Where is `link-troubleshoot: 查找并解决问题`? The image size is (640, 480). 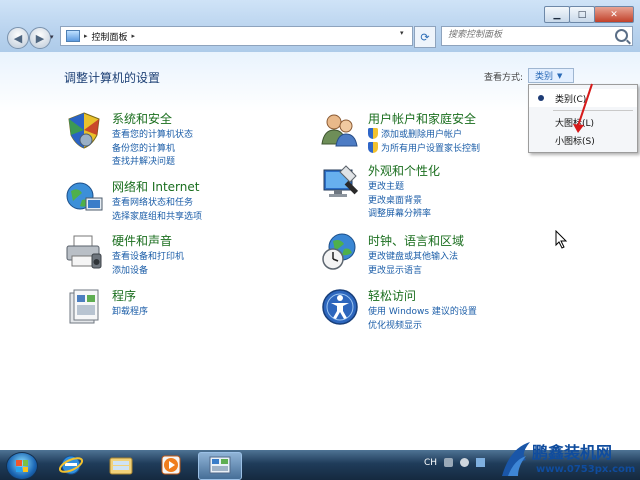 link-troubleshoot: 查找并解决问题 is located at coordinates (152, 161).